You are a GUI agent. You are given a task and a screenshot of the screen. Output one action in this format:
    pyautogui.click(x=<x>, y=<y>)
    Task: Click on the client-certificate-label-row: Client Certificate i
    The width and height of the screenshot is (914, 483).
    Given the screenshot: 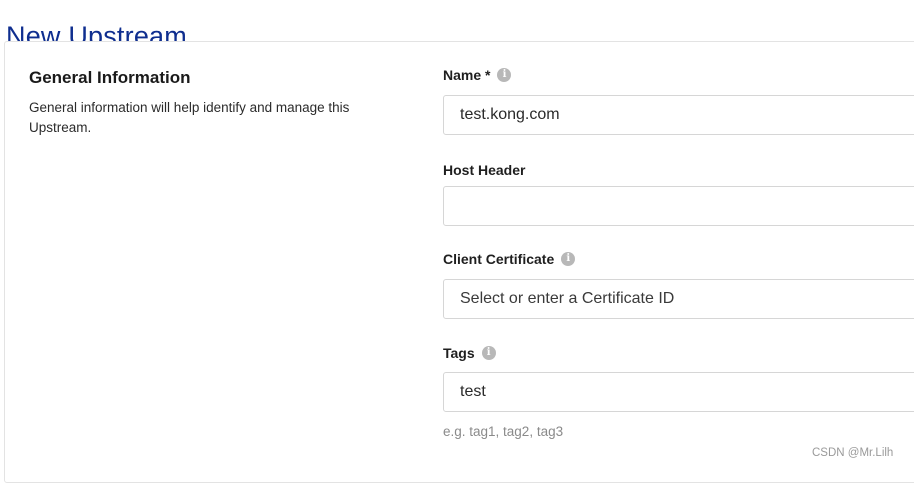 What is the action you would take?
    pyautogui.click(x=509, y=259)
    